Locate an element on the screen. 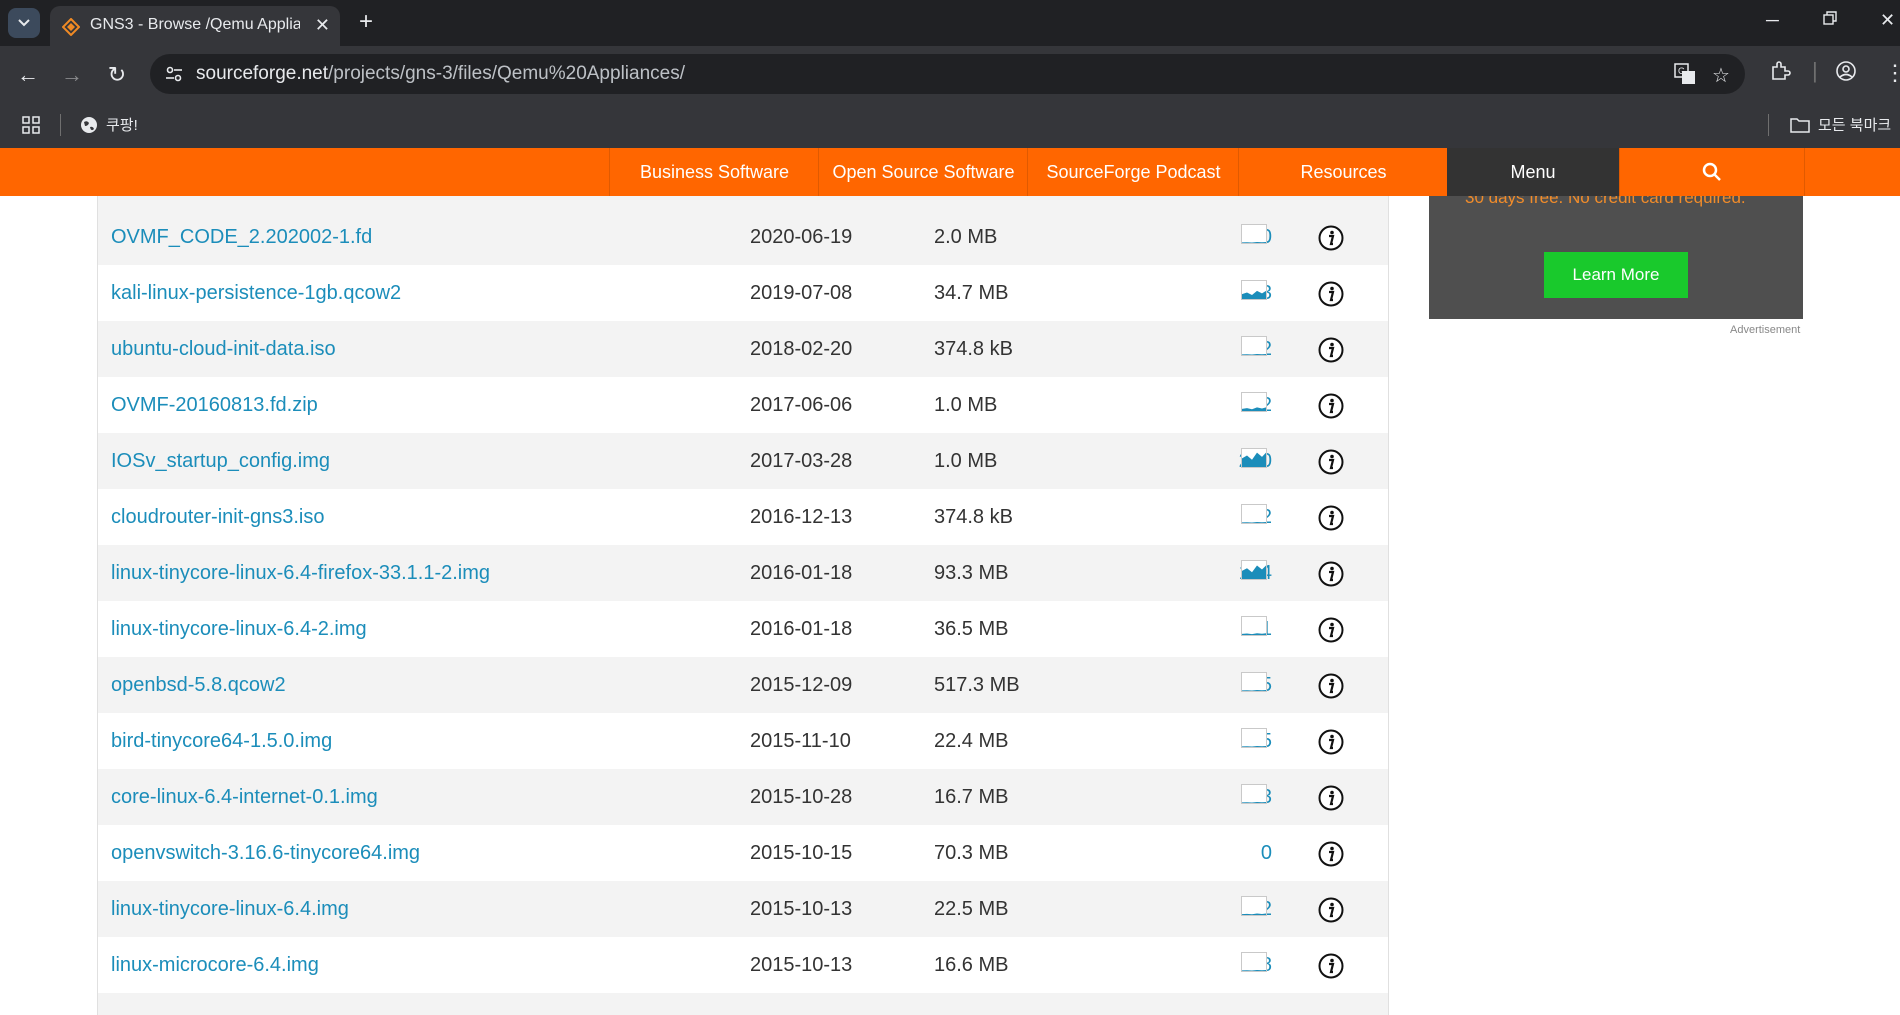 The image size is (1900, 1015). ad-learn-more-button: Learn More is located at coordinates (1616, 275).